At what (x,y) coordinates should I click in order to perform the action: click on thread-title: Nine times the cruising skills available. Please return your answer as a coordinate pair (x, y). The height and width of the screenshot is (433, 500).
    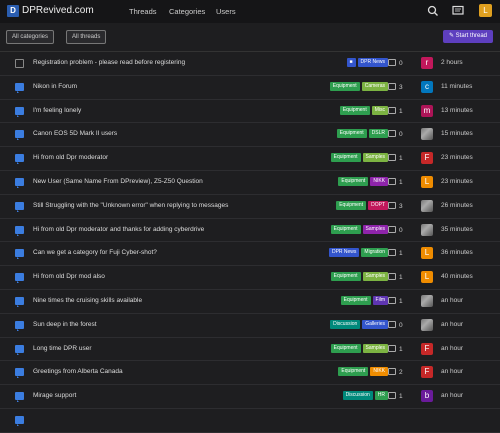
    Looking at the image, I should click on (87, 300).